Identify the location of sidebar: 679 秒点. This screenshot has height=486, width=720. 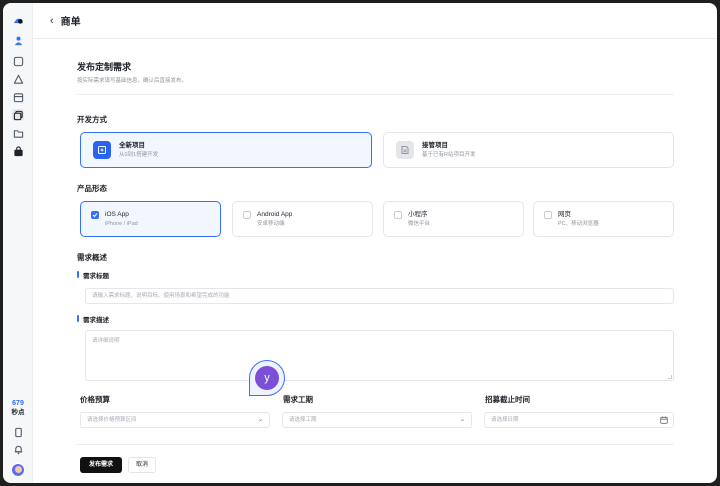
(18, 243).